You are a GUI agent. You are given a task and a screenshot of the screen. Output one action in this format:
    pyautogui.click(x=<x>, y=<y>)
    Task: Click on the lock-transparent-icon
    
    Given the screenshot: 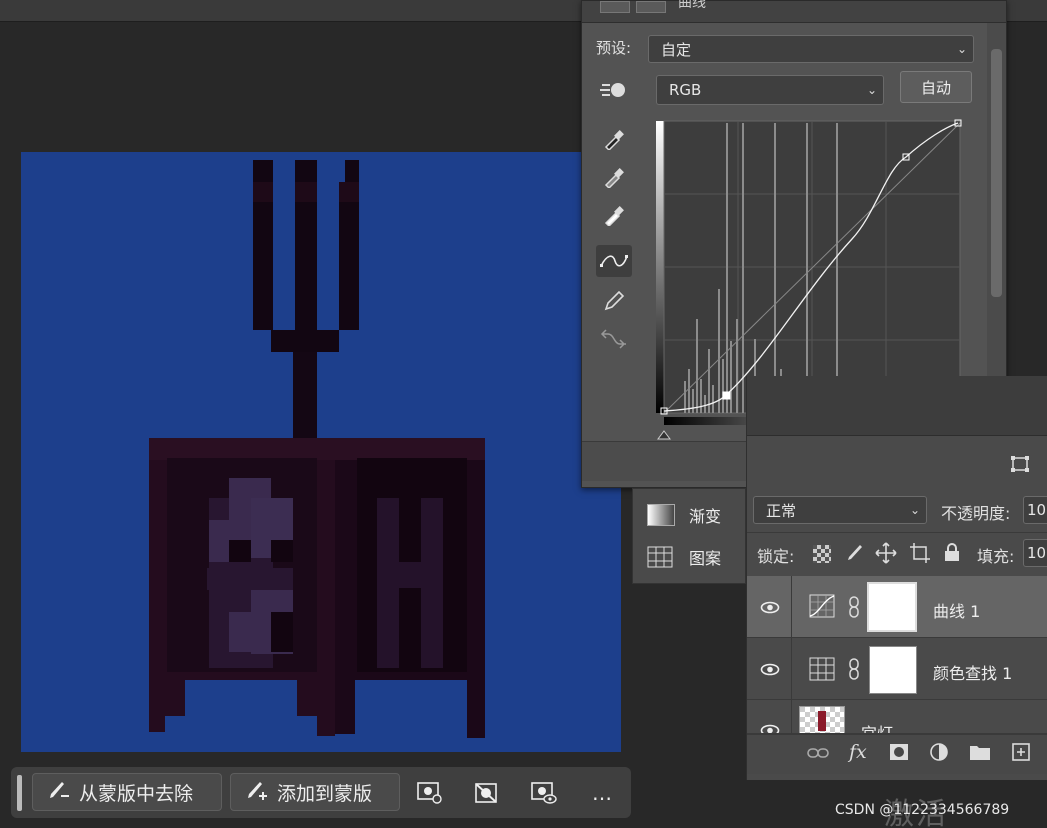 What is the action you would take?
    pyautogui.click(x=822, y=554)
    